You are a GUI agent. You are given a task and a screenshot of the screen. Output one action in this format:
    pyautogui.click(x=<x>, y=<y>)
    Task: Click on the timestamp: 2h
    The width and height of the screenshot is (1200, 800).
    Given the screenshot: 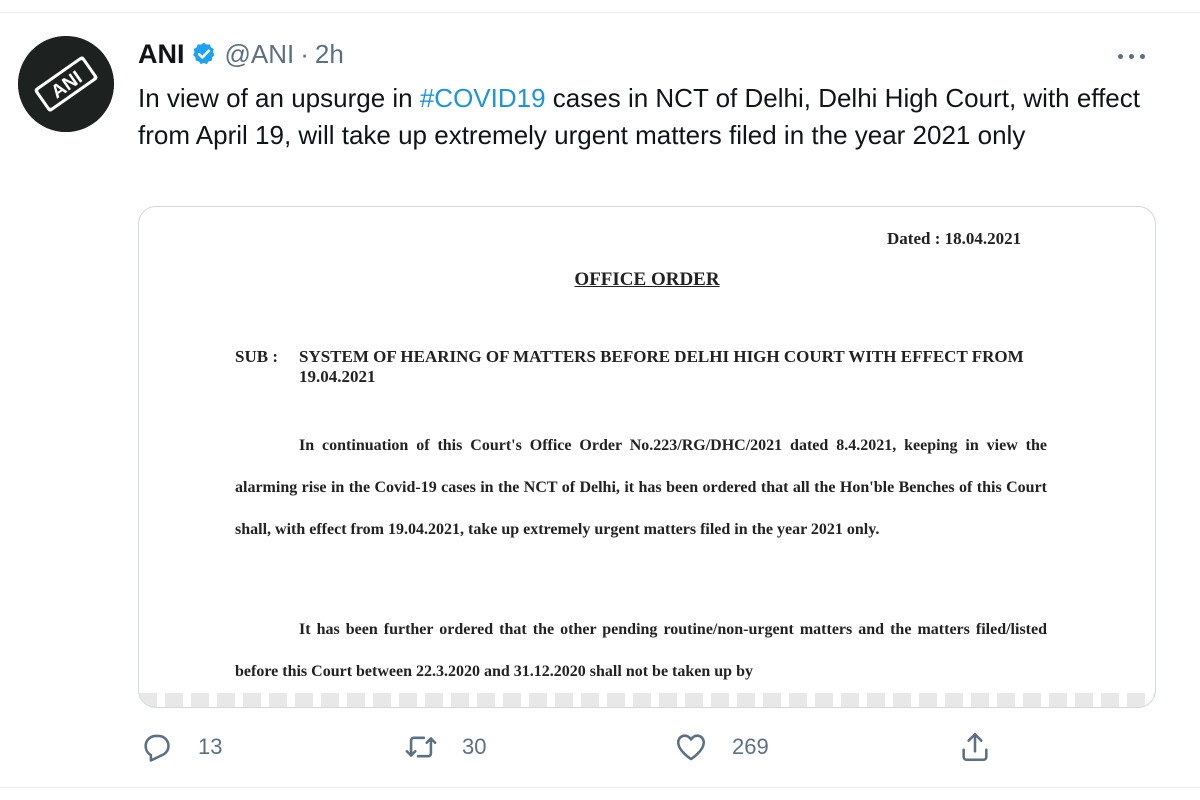 What is the action you would take?
    pyautogui.click(x=329, y=54)
    